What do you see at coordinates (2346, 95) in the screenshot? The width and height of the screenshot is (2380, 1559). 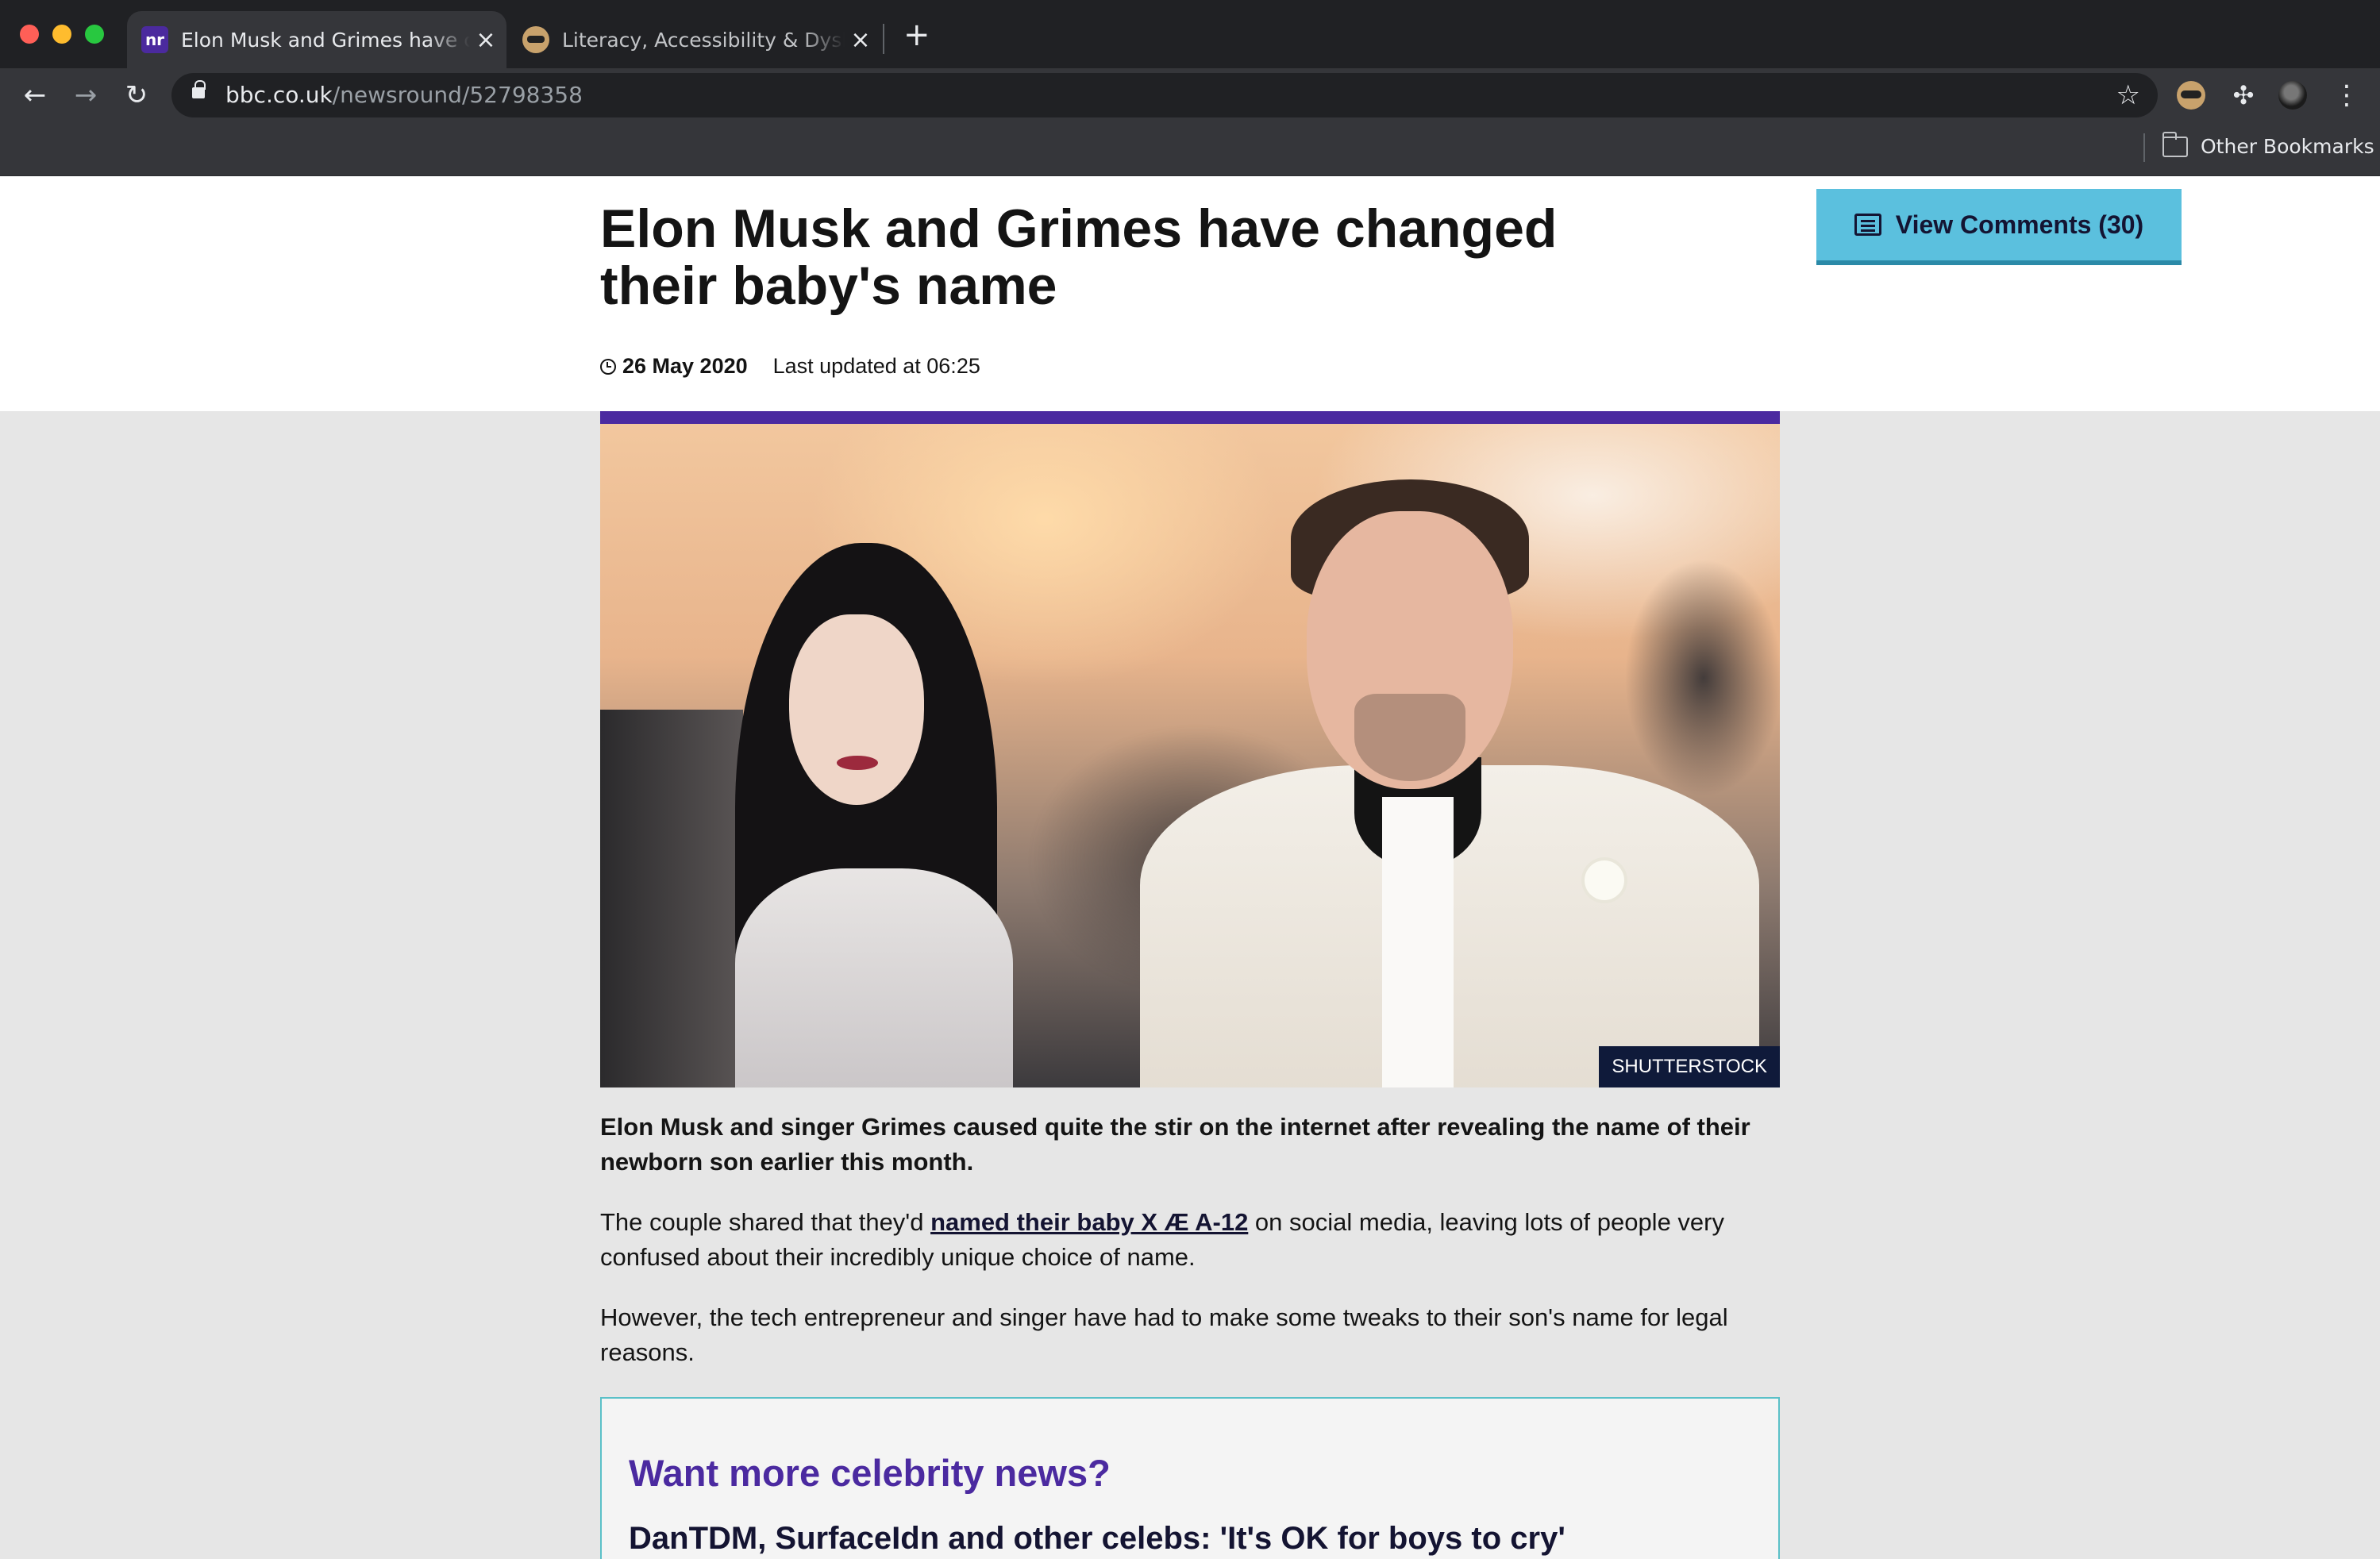 I see `menu-kebab-icon: ⋮` at bounding box center [2346, 95].